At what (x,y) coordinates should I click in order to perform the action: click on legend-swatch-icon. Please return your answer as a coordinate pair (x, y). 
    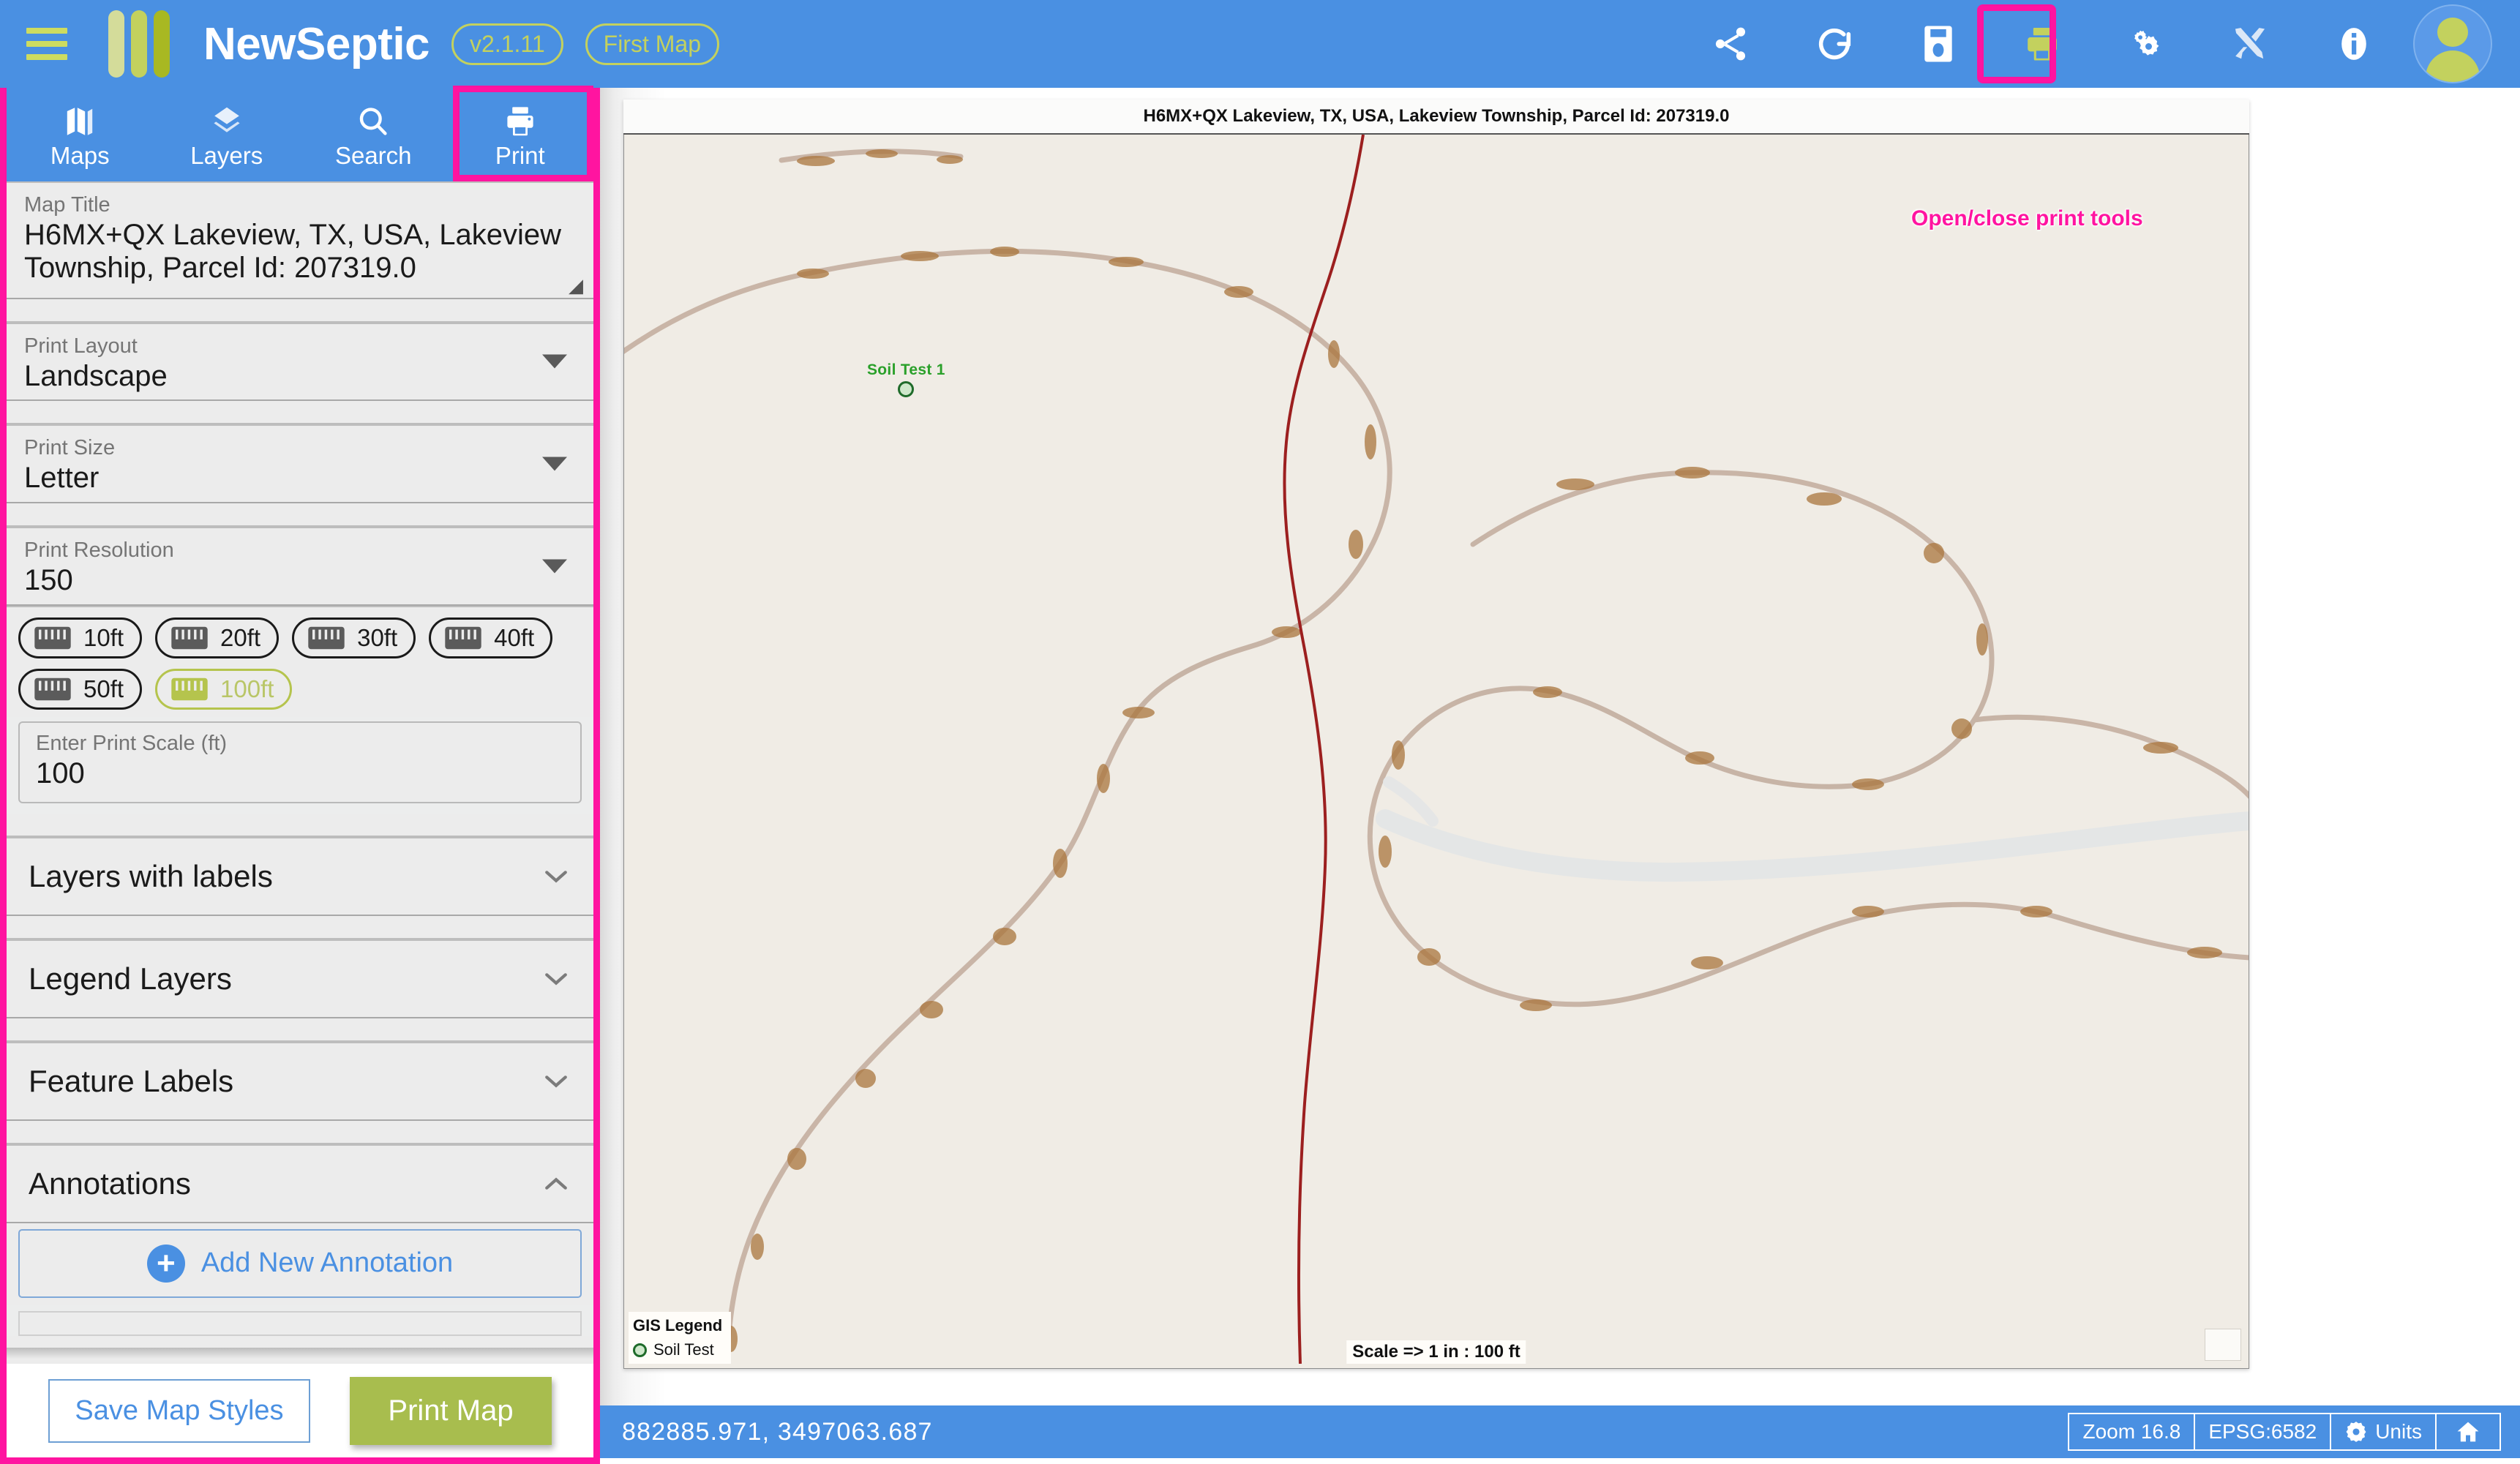
    Looking at the image, I should click on (640, 1350).